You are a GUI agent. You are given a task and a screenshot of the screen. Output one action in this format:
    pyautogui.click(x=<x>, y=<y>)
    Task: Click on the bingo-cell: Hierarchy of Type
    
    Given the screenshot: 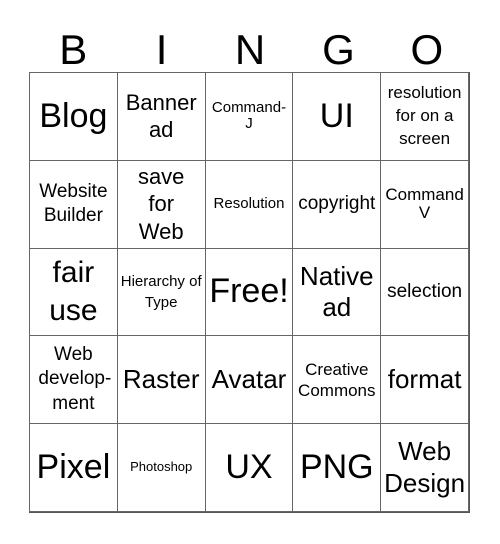 What is the action you would take?
    pyautogui.click(x=161, y=292)
    